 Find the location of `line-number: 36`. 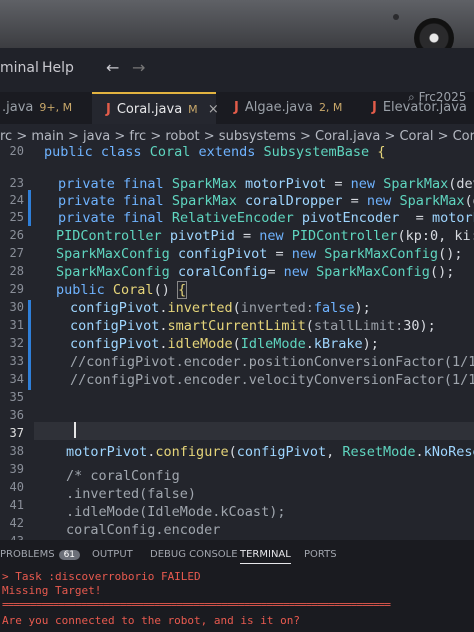

line-number: 36 is located at coordinates (16, 415).